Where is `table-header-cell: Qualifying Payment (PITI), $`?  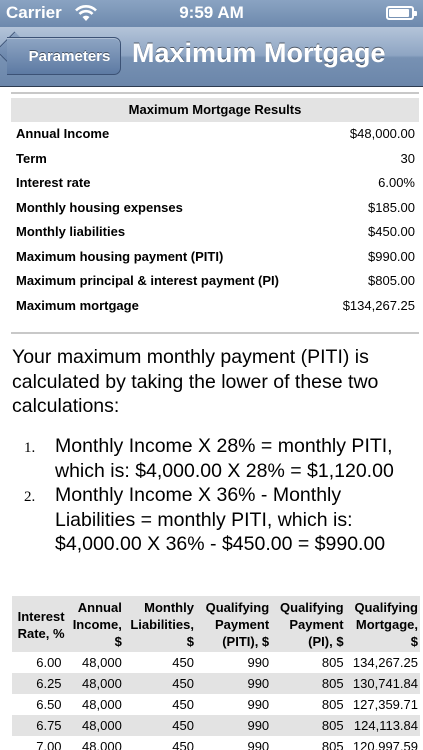
table-header-cell: Qualifying Payment (PITI), $ is located at coordinates (233, 624).